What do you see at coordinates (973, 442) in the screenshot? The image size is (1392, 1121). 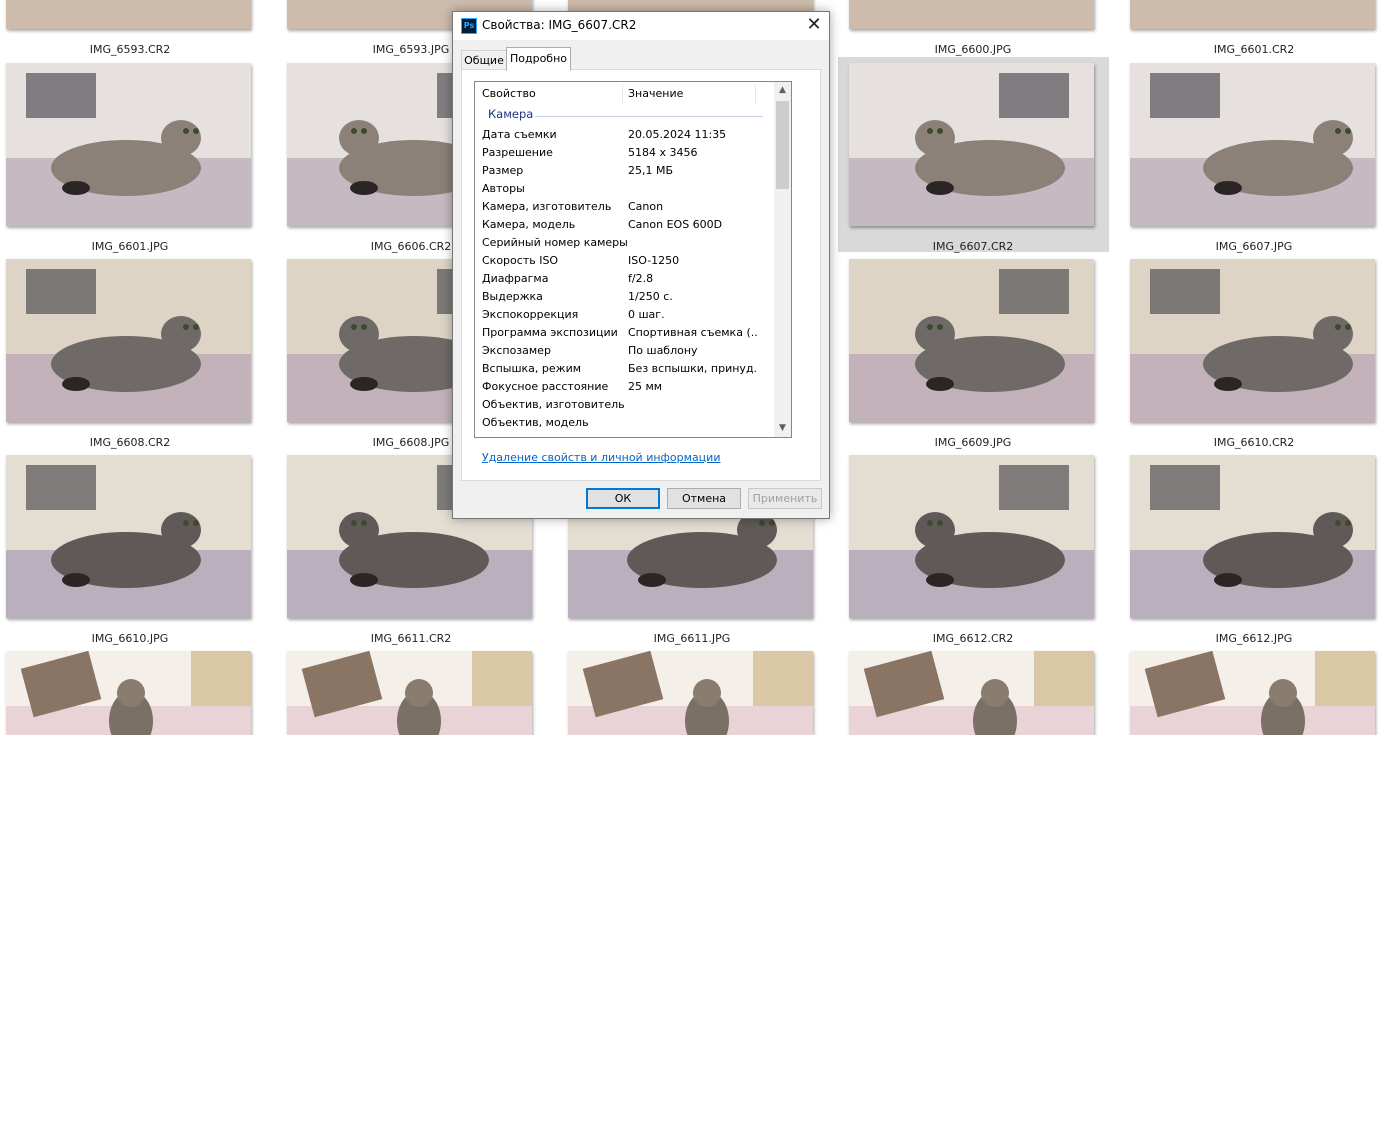 I see `file-name-label: IMG_6609.JPG` at bounding box center [973, 442].